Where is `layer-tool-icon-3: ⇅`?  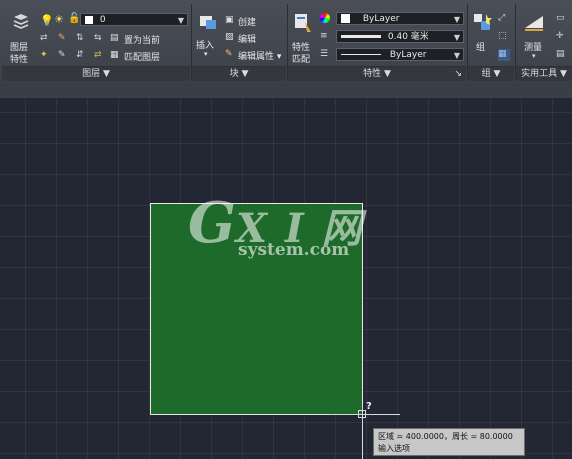 layer-tool-icon-3: ⇅ is located at coordinates (82, 39).